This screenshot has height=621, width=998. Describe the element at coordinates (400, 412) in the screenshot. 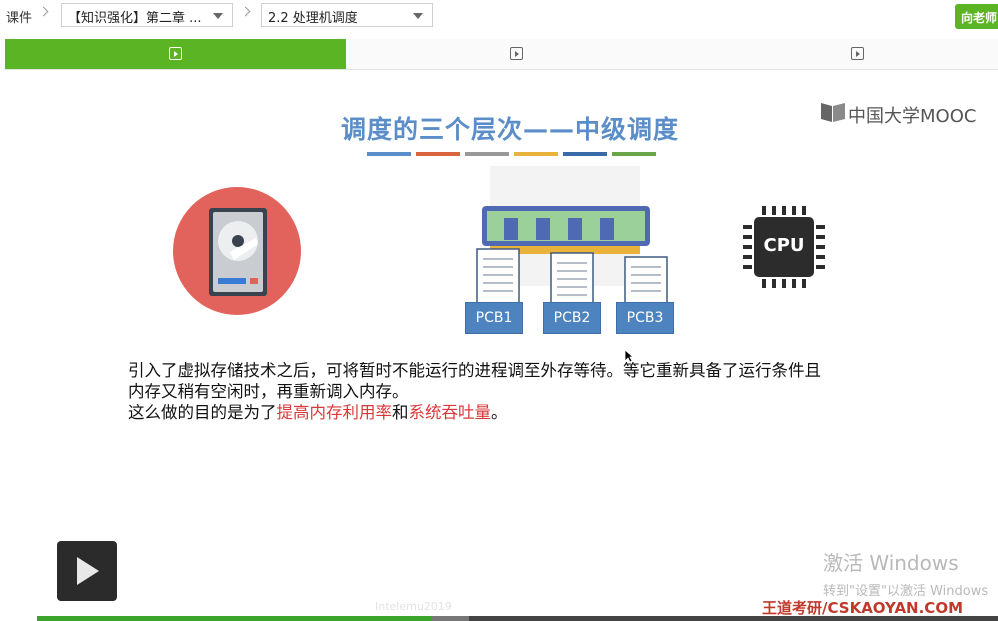

I see `body-line-3-mid: 和` at that location.